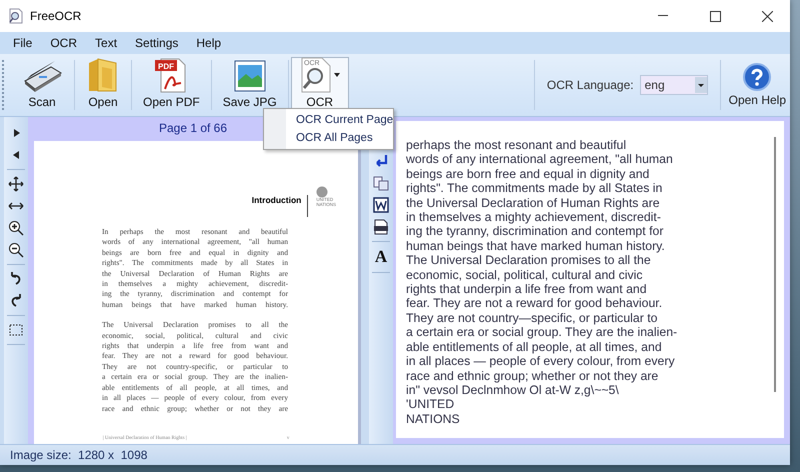 This screenshot has height=472, width=800. What do you see at coordinates (433, 419) in the screenshot?
I see `ocr-text-line: NATIONS` at bounding box center [433, 419].